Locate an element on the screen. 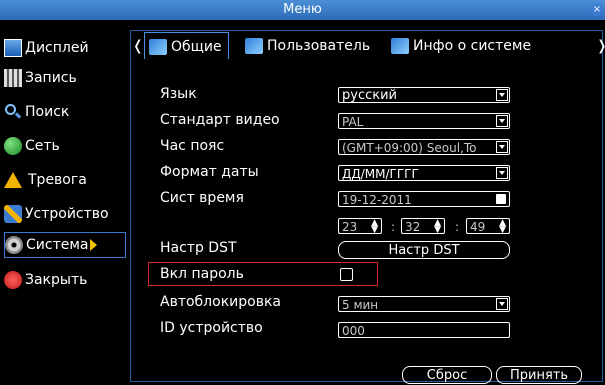 The height and width of the screenshot is (385, 605). power-icon is located at coordinates (13, 280).